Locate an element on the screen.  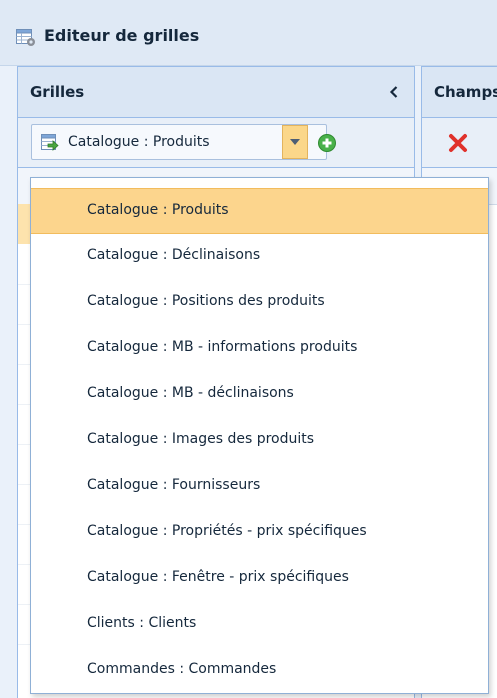
dropdown-item-label: Catalogue : Déclinaisons is located at coordinates (174, 255).